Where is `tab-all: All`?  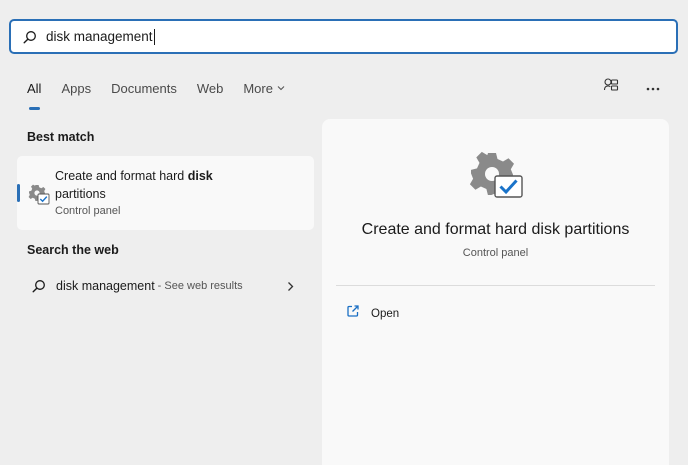 tab-all: All is located at coordinates (34, 94).